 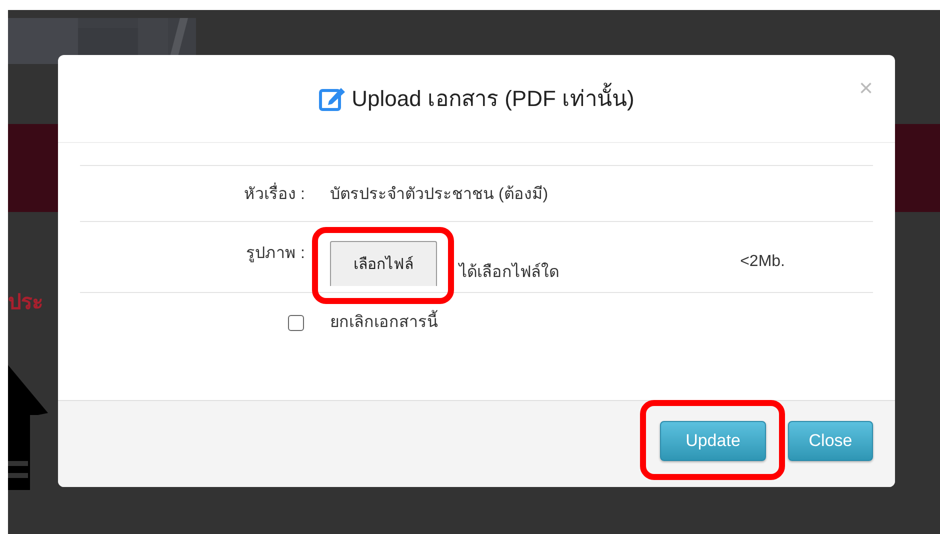 What do you see at coordinates (440, 194) in the screenshot?
I see `field-value: บัตรประจำตัวประชาชน (ต้องมี)` at bounding box center [440, 194].